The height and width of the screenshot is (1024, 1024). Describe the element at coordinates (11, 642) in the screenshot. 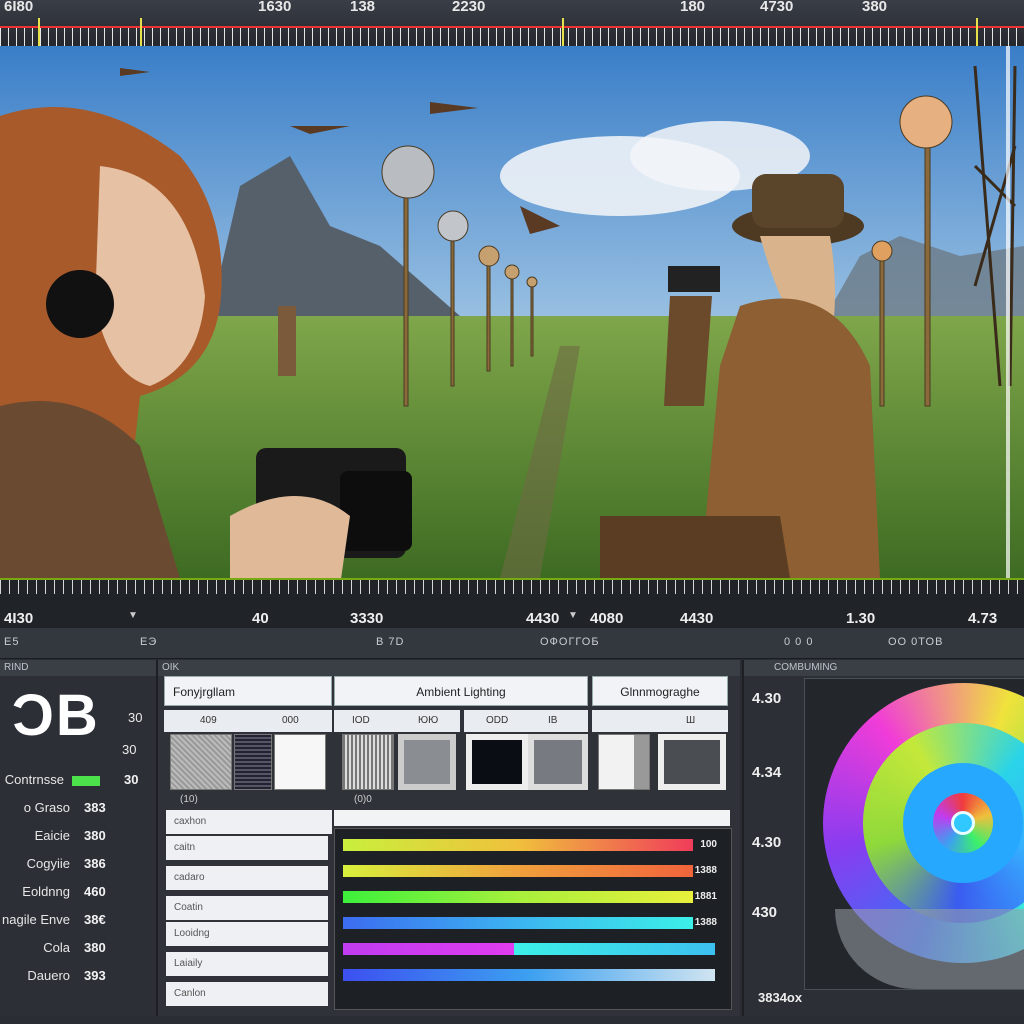

I see `toolbar-item: E5` at that location.